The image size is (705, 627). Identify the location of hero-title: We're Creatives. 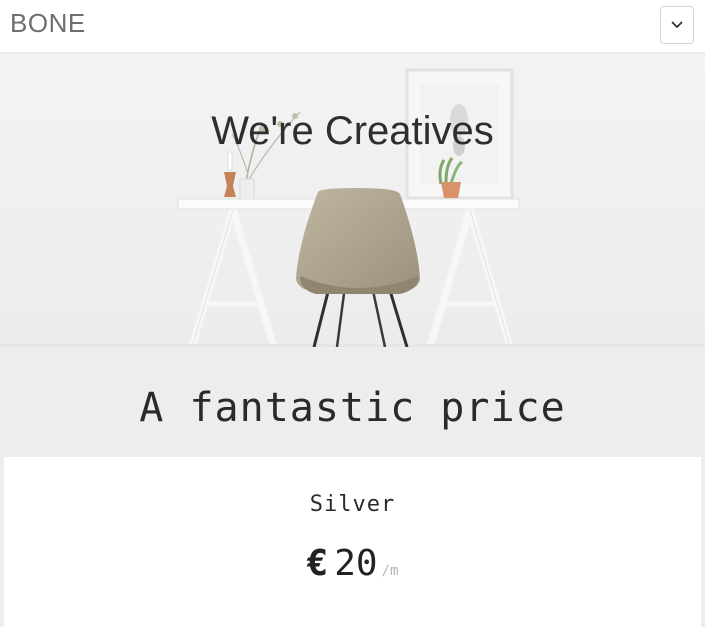
(352, 131).